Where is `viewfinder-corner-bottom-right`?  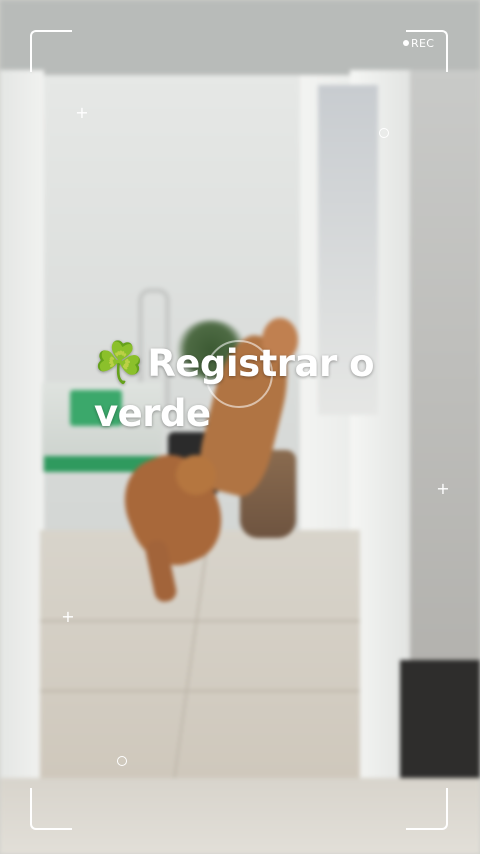
viewfinder-corner-bottom-right is located at coordinates (427, 809).